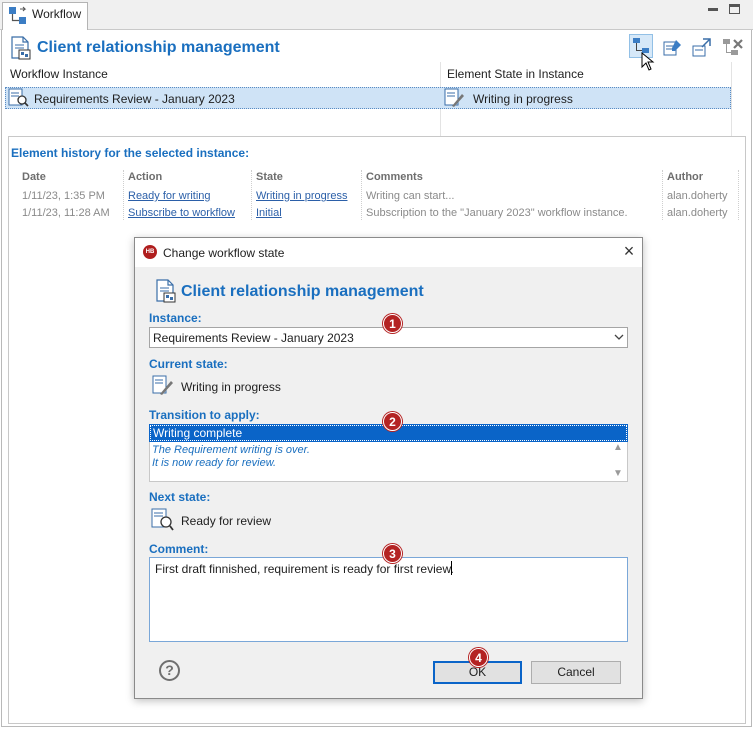 This screenshot has height=729, width=753. I want to click on column-header-workflow-instance: Workflow Instance, so click(59, 74).